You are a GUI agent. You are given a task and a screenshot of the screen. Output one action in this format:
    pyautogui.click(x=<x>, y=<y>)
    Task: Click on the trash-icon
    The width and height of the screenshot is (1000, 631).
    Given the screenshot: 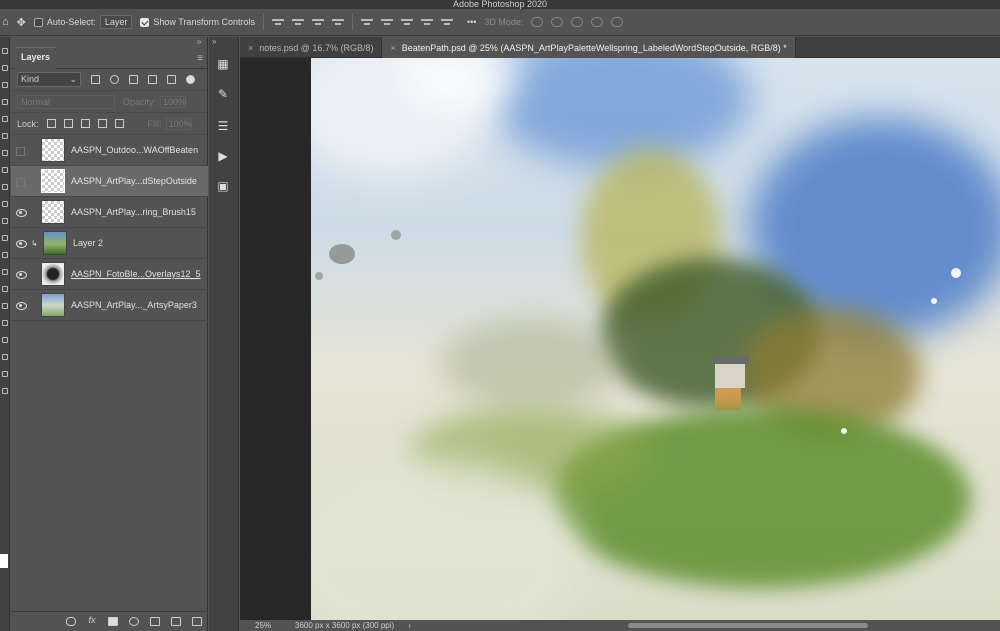 What is the action you would take?
    pyautogui.click(x=197, y=621)
    